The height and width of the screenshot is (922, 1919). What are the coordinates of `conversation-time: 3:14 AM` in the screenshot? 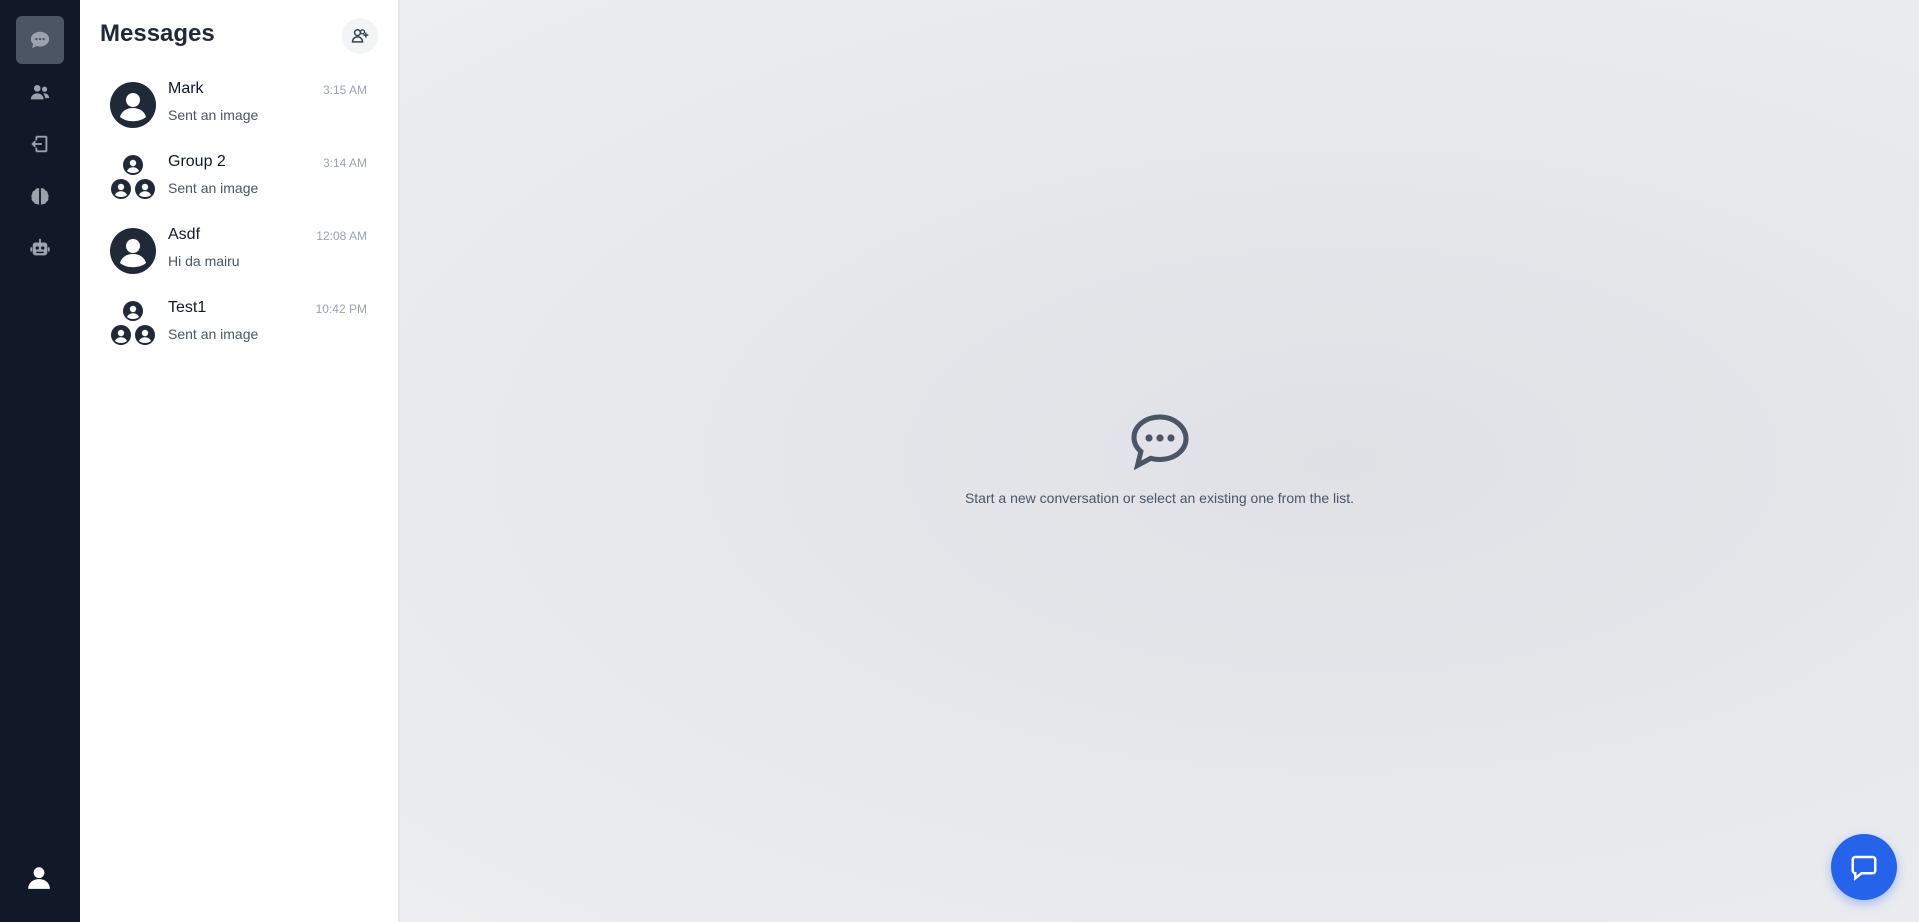 It's located at (344, 163).